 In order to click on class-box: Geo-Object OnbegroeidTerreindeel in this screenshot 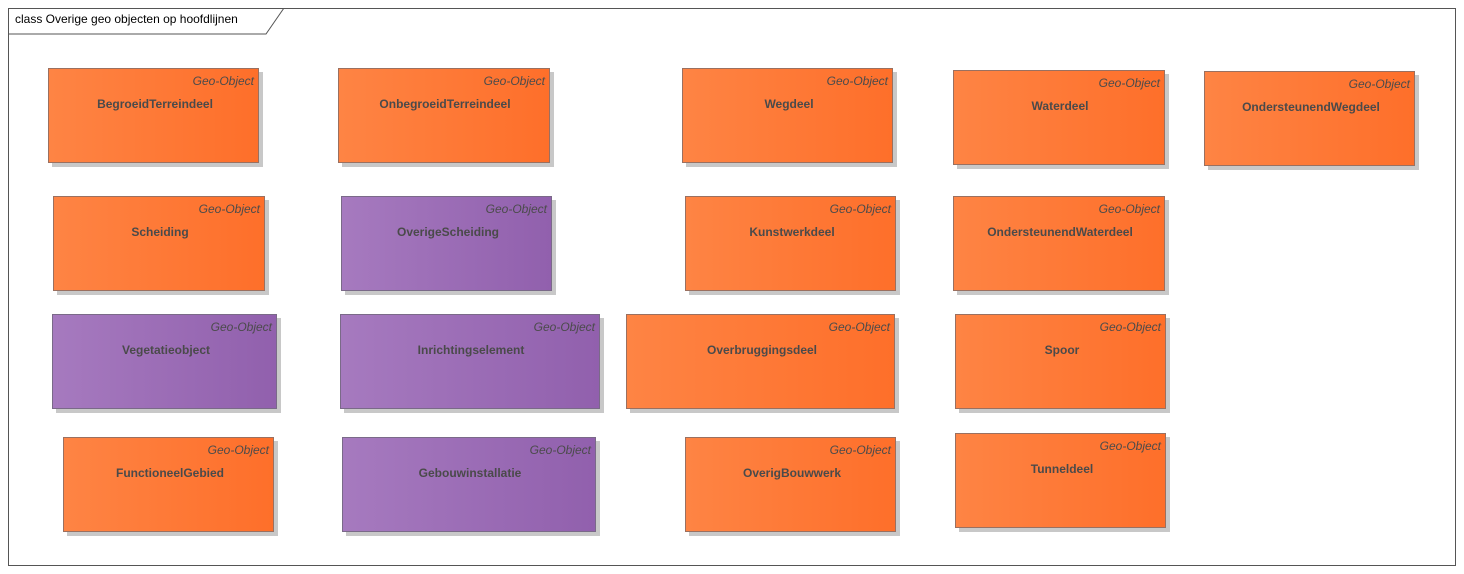, I will do `click(444, 115)`.